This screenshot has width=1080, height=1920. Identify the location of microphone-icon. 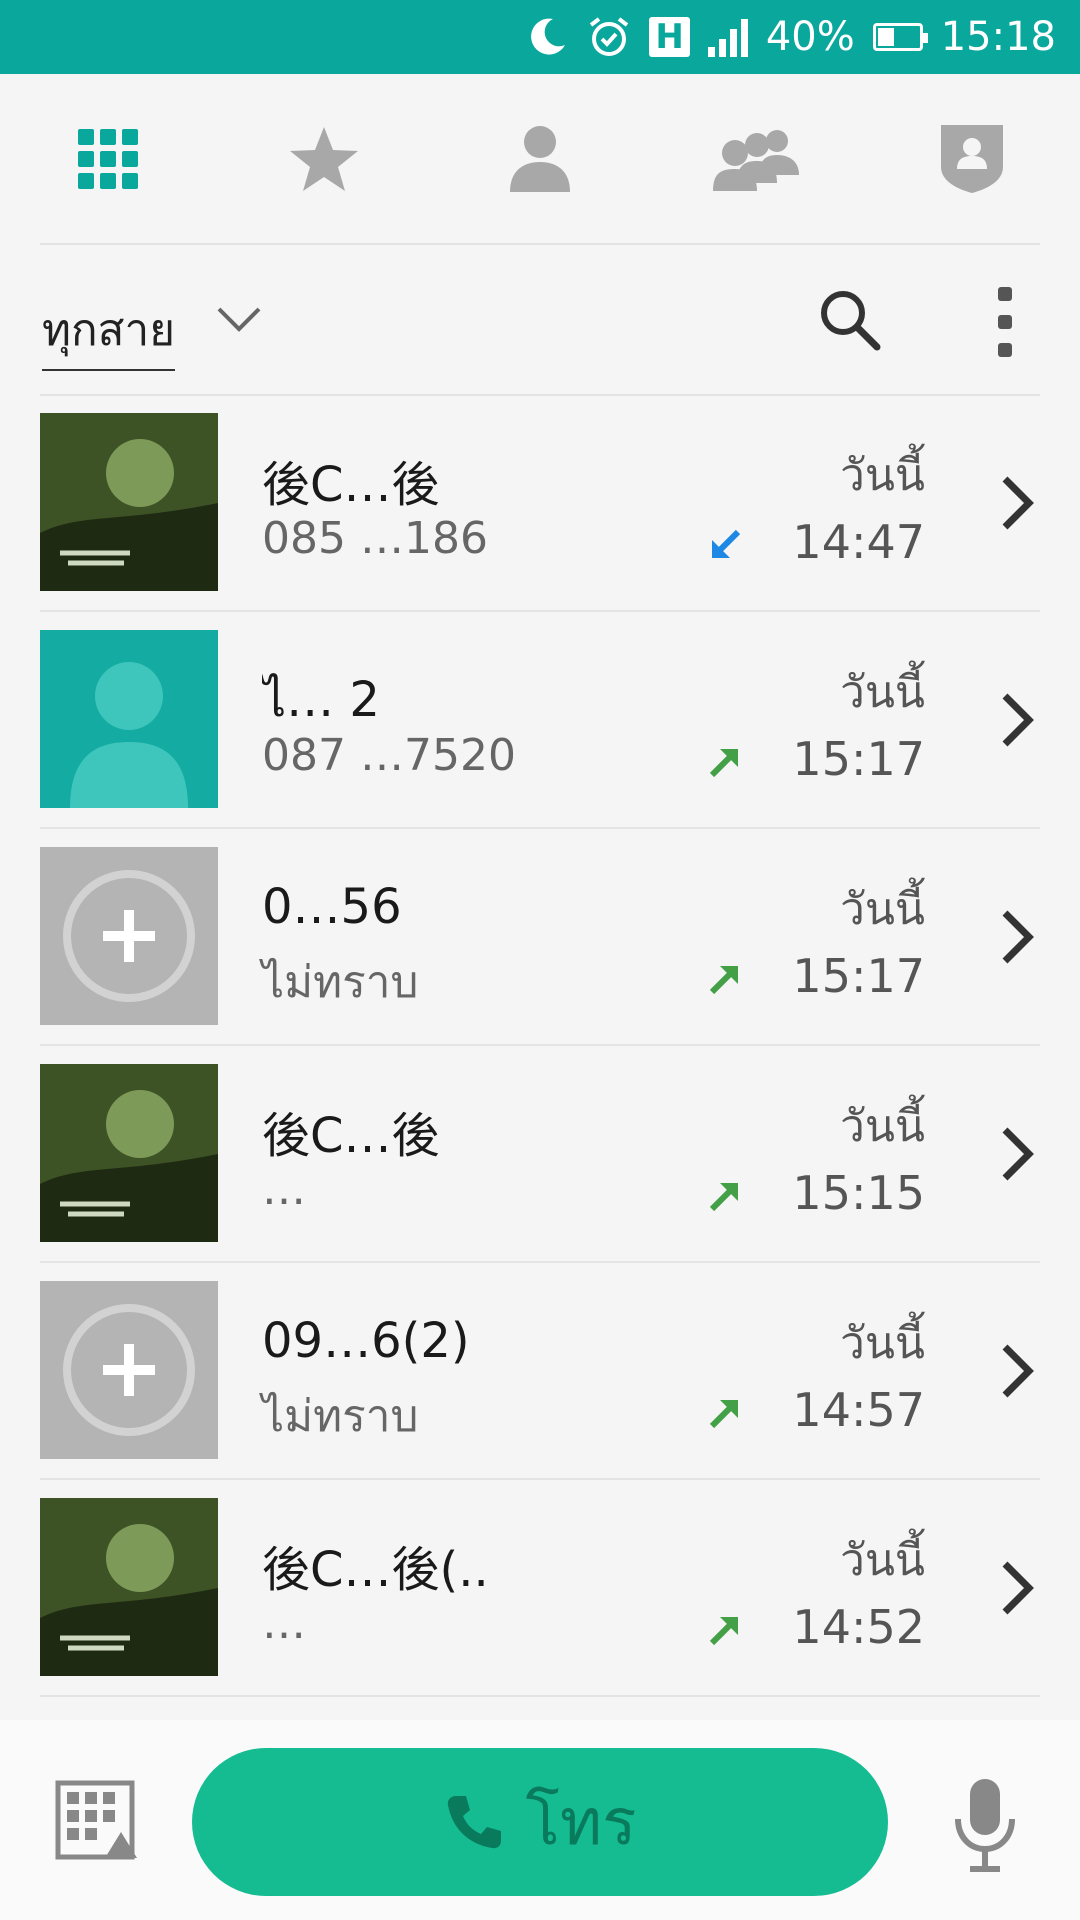
(985, 1825).